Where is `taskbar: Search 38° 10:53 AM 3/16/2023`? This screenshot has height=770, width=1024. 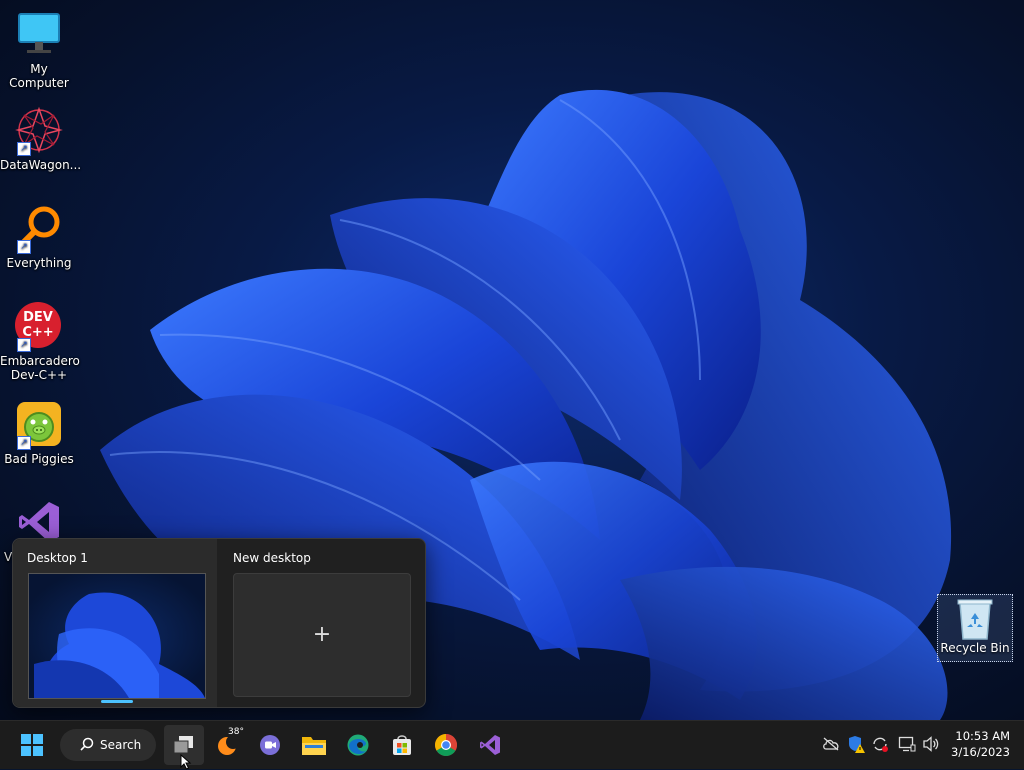 taskbar: Search 38° 10:53 AM 3/16/2023 is located at coordinates (512, 744).